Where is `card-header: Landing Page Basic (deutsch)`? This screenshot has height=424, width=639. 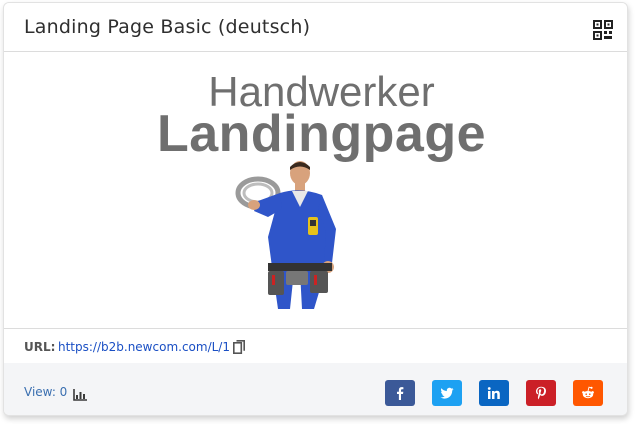 card-header: Landing Page Basic (deutsch) is located at coordinates (315, 27).